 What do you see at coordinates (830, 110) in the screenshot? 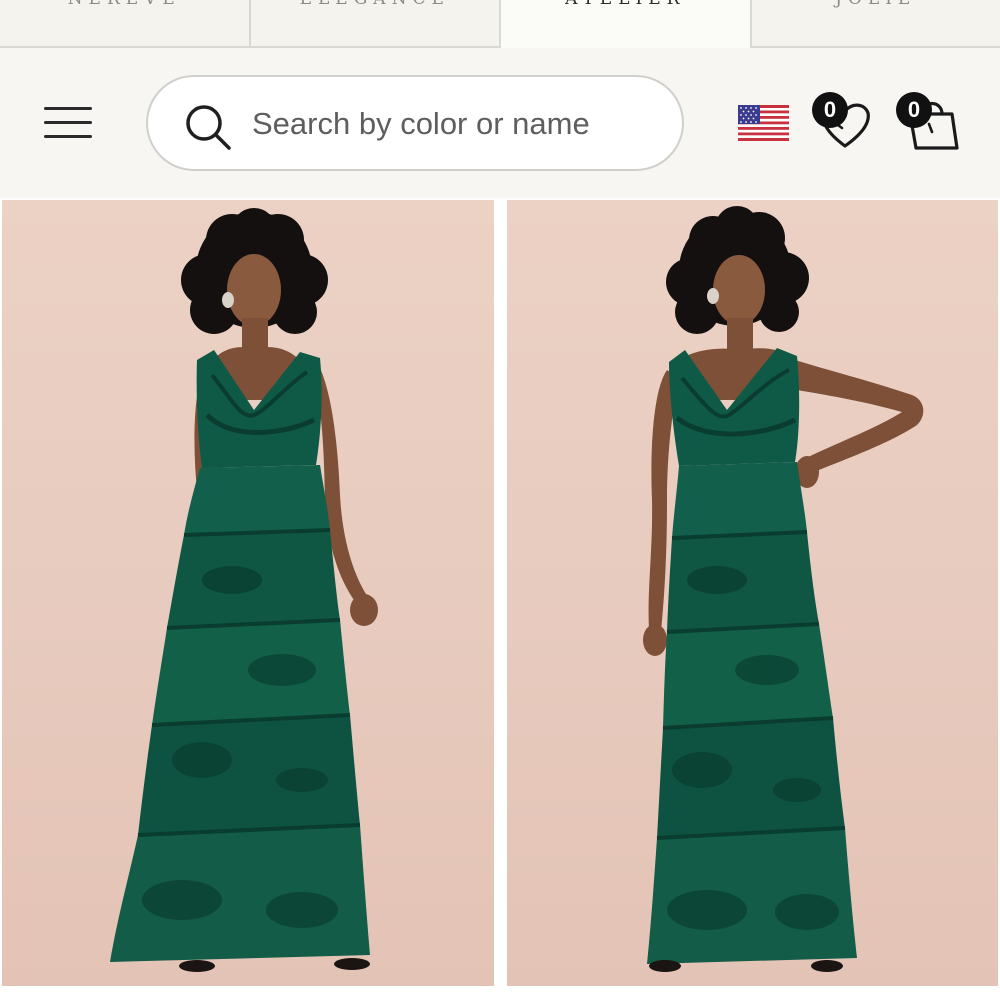
I see `wishlist-count-badge: 0` at bounding box center [830, 110].